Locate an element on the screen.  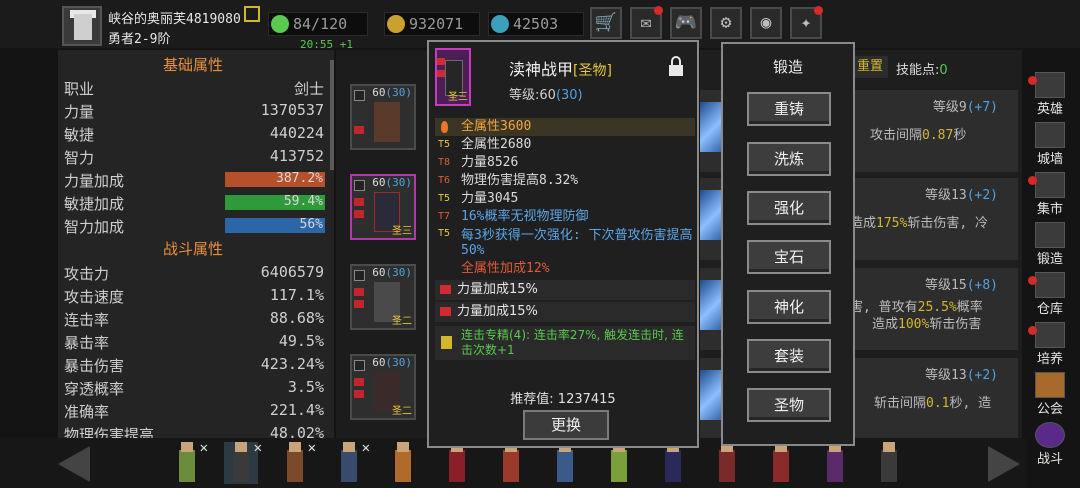
affix-row: T6 物理伤害提高8.32% is located at coordinates (565, 181).